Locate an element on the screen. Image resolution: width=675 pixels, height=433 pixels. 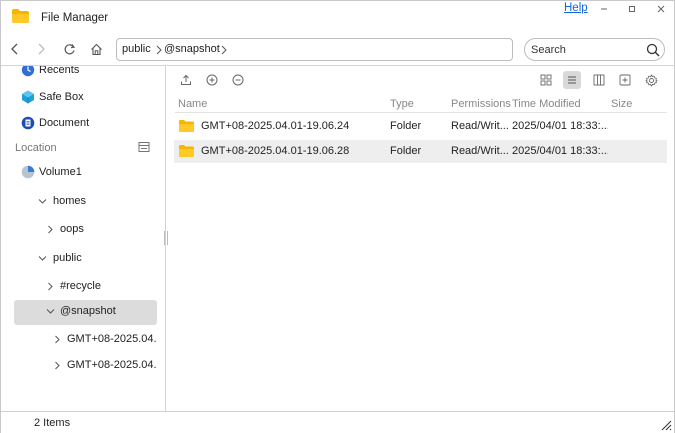
breadcrumb-snapshot: @snapshot is located at coordinates (192, 49).